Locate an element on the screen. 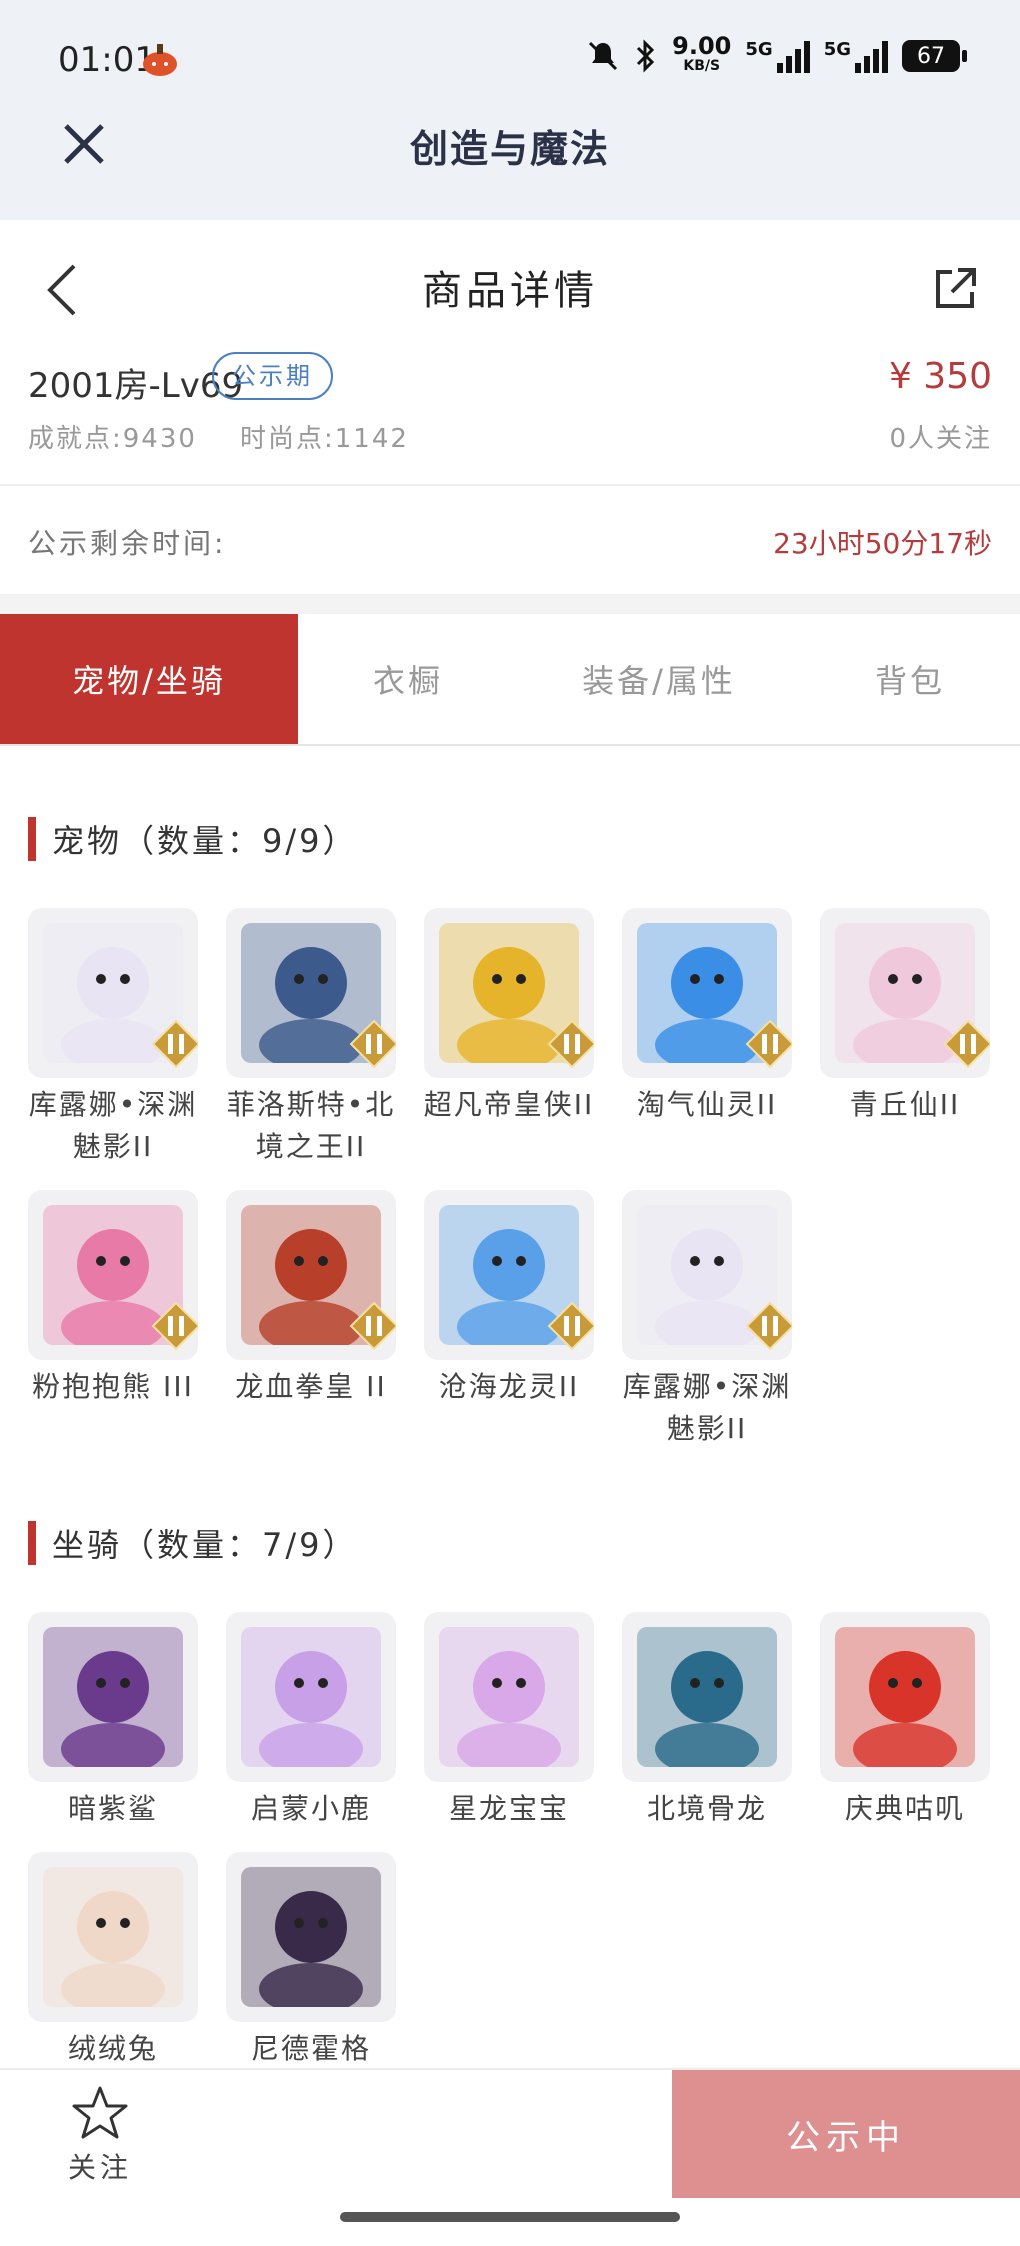 This screenshot has height=2246, width=1020. tab-bar: 宠物/坐骑 衣橱 装备/属性 背包 is located at coordinates (510, 680).